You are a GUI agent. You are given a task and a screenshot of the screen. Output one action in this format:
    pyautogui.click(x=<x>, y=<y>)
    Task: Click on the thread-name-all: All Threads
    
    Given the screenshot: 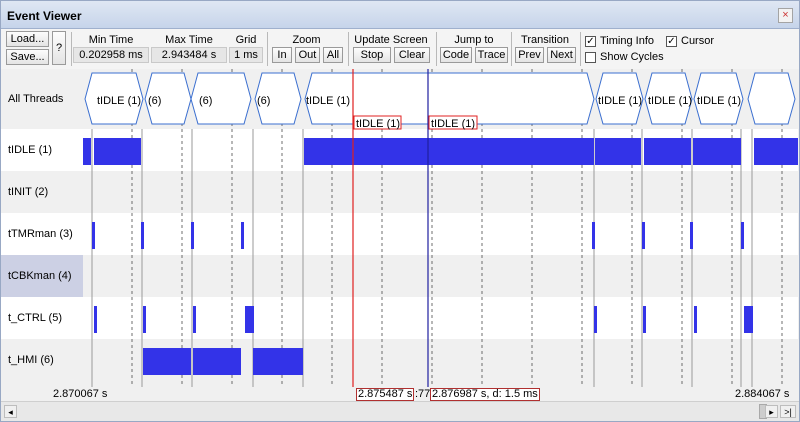 What is the action you would take?
    pyautogui.click(x=42, y=99)
    